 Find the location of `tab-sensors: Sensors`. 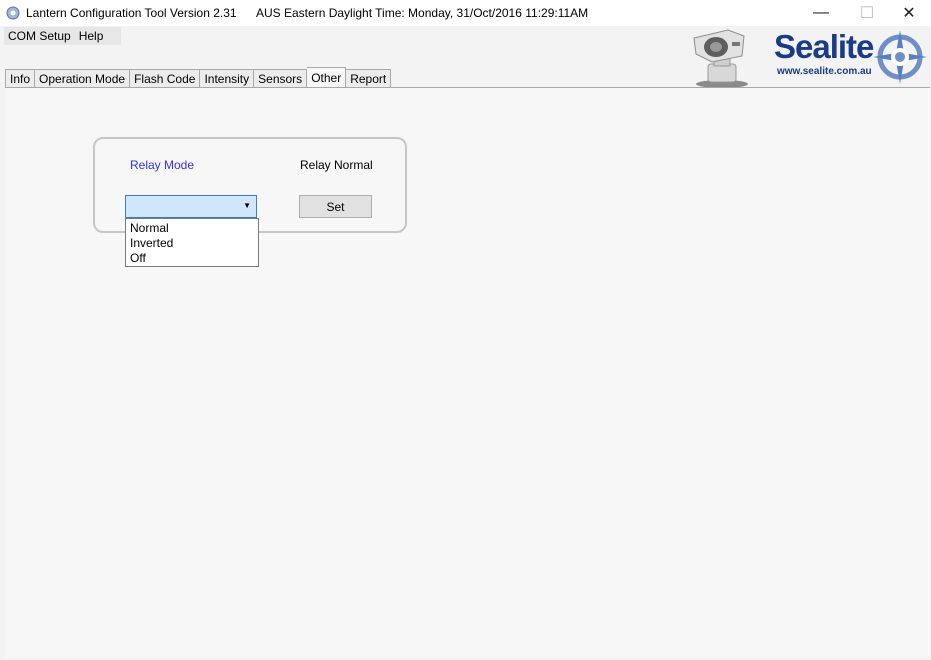

tab-sensors: Sensors is located at coordinates (281, 78).